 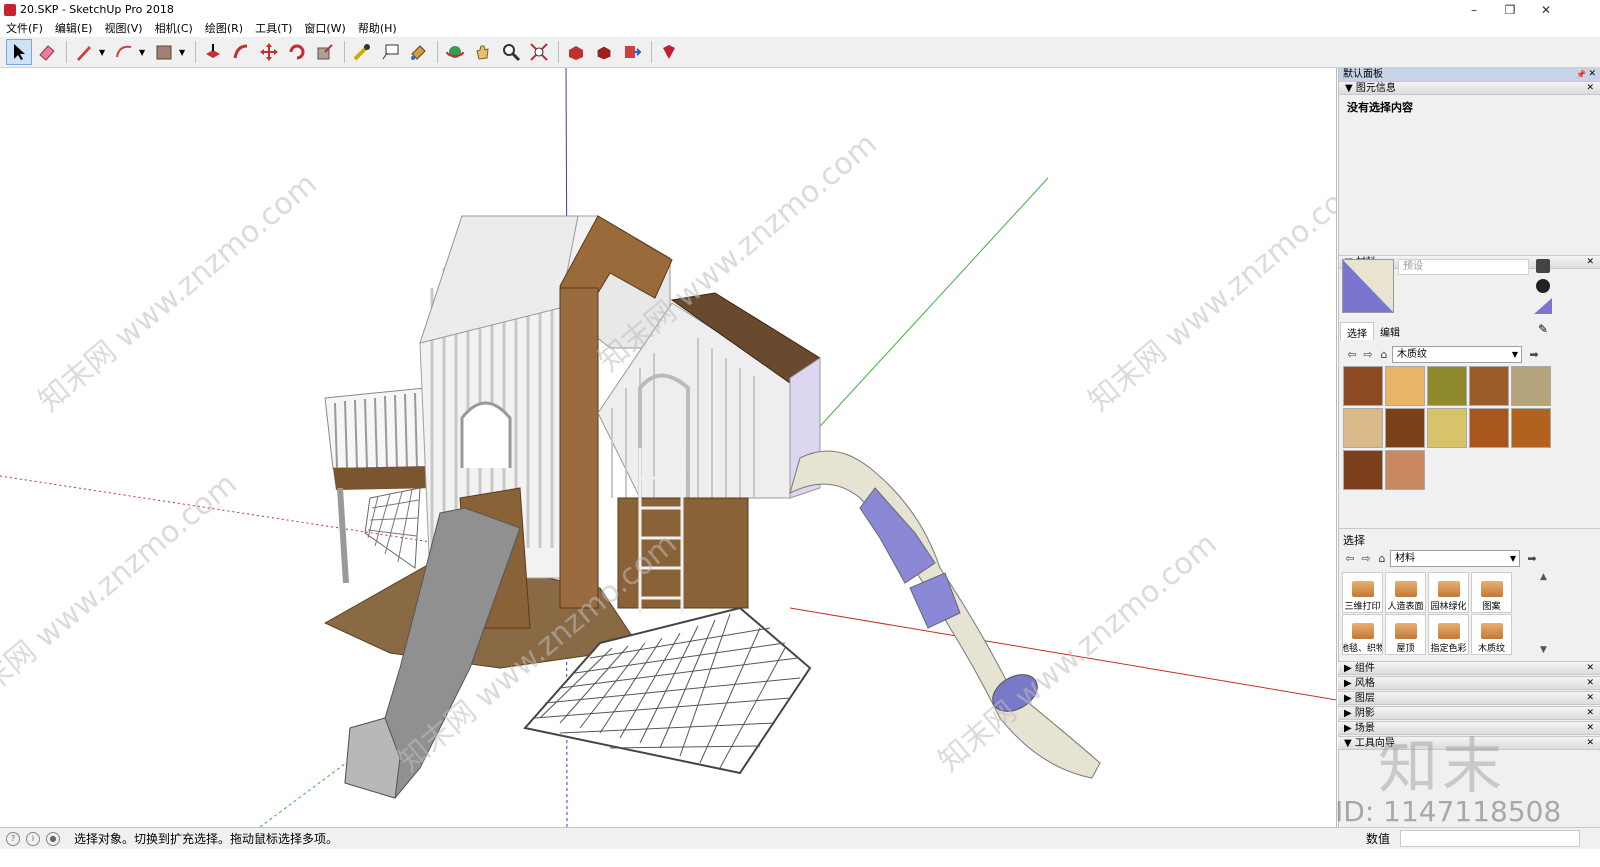 What do you see at coordinates (297, 52) in the screenshot?
I see `rotate-tool-button` at bounding box center [297, 52].